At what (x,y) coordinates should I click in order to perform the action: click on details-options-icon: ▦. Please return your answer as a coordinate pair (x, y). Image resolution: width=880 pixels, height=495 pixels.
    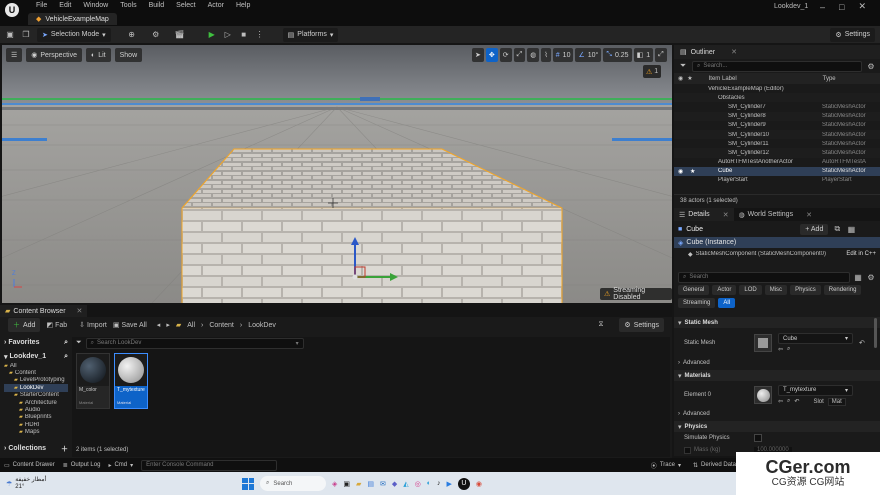
    Looking at the image, I should click on (851, 229).